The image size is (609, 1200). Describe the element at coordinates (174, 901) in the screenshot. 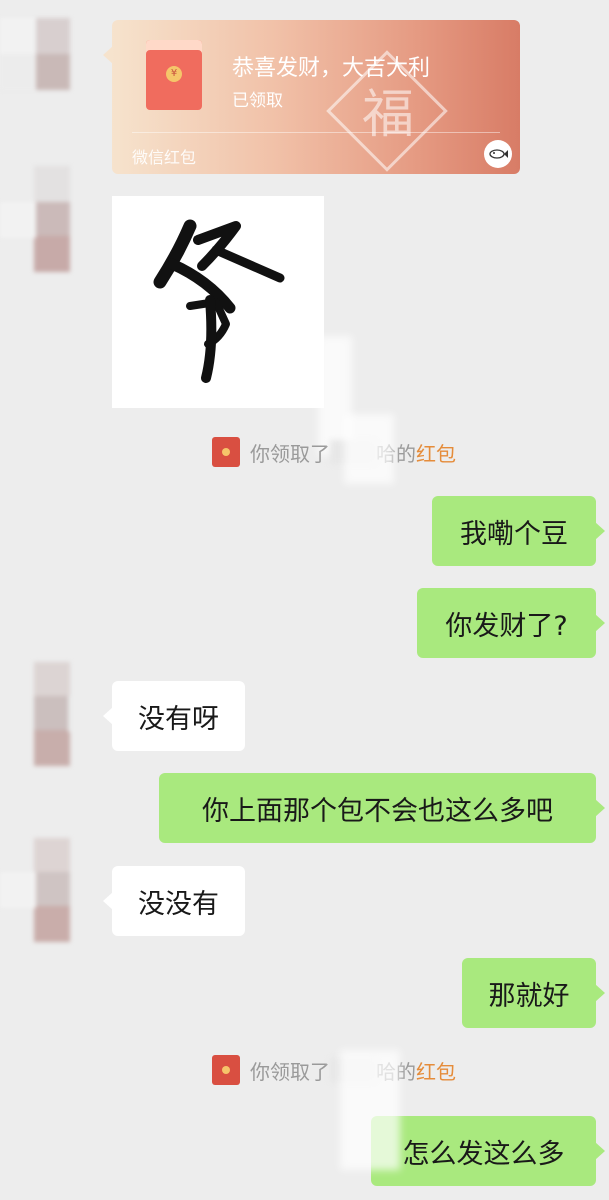

I see `message-bubble-received: 没没有` at that location.